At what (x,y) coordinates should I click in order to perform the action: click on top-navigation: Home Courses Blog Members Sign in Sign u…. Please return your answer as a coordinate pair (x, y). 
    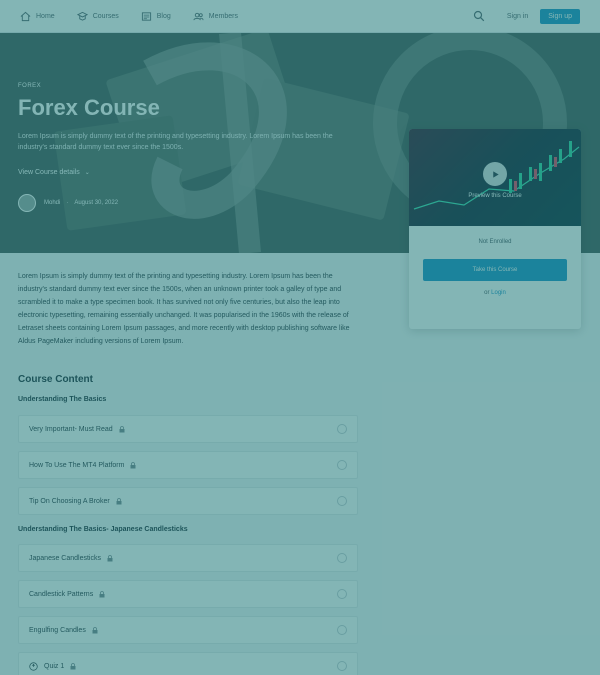
    Looking at the image, I should click on (300, 16).